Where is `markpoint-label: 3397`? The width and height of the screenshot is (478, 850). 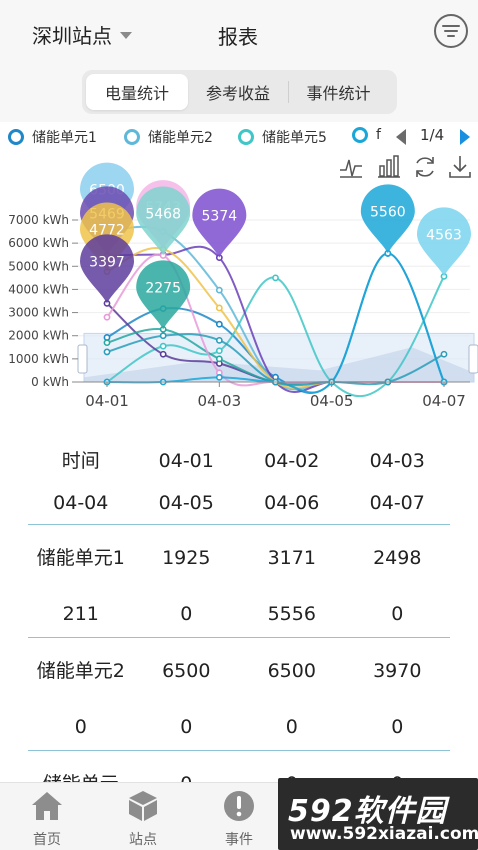 markpoint-label: 3397 is located at coordinates (107, 262).